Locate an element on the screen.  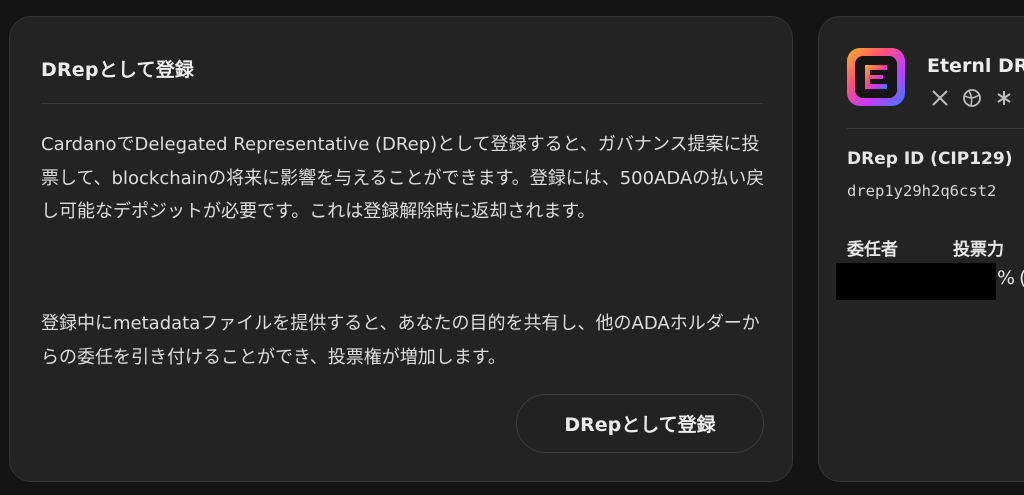
drep-id-label: DRep ID (CIP129) is located at coordinates (930, 159).